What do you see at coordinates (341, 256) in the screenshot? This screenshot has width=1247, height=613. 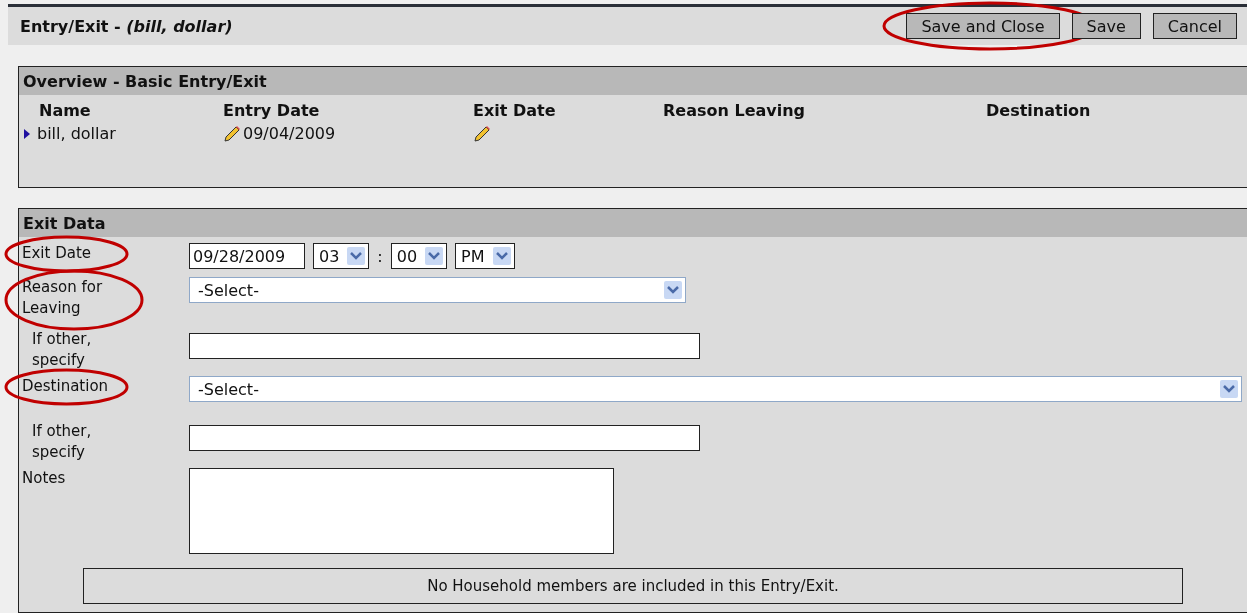 I see `hour-select: 03` at bounding box center [341, 256].